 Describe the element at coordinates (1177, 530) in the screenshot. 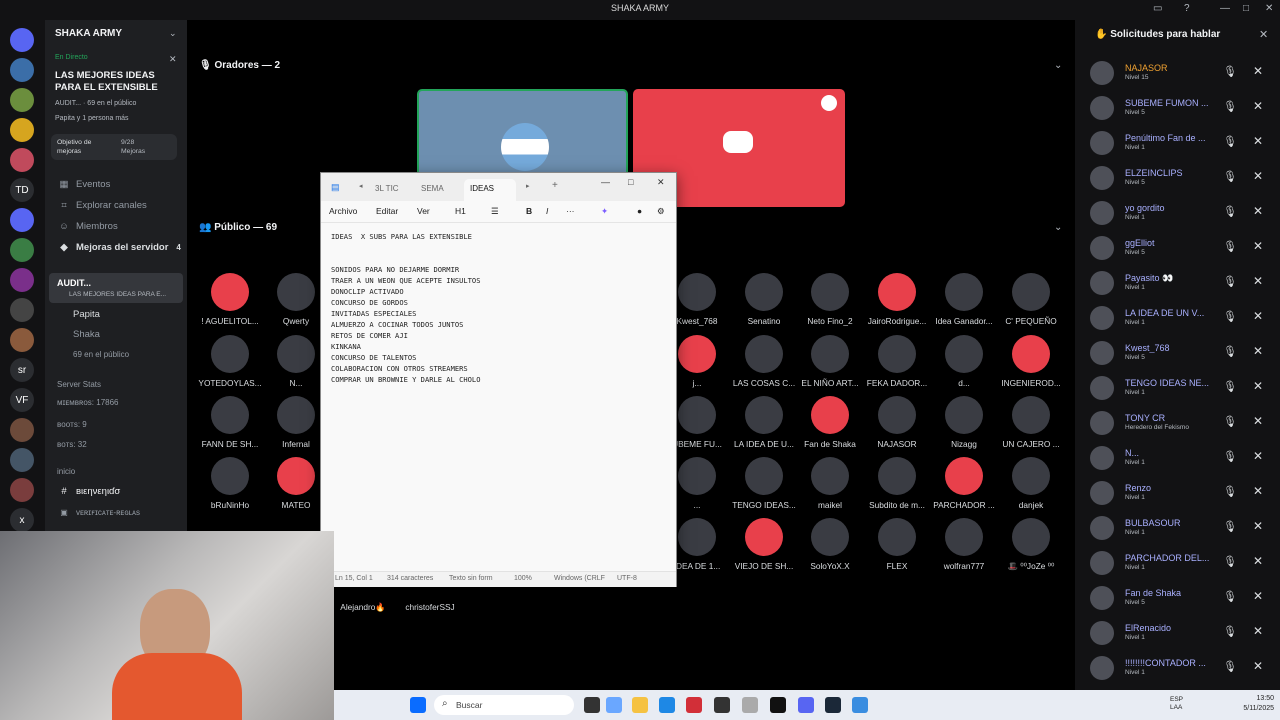

I see `speak-request-row: BULBASOUR Nivel 1 🎙 ✕` at that location.